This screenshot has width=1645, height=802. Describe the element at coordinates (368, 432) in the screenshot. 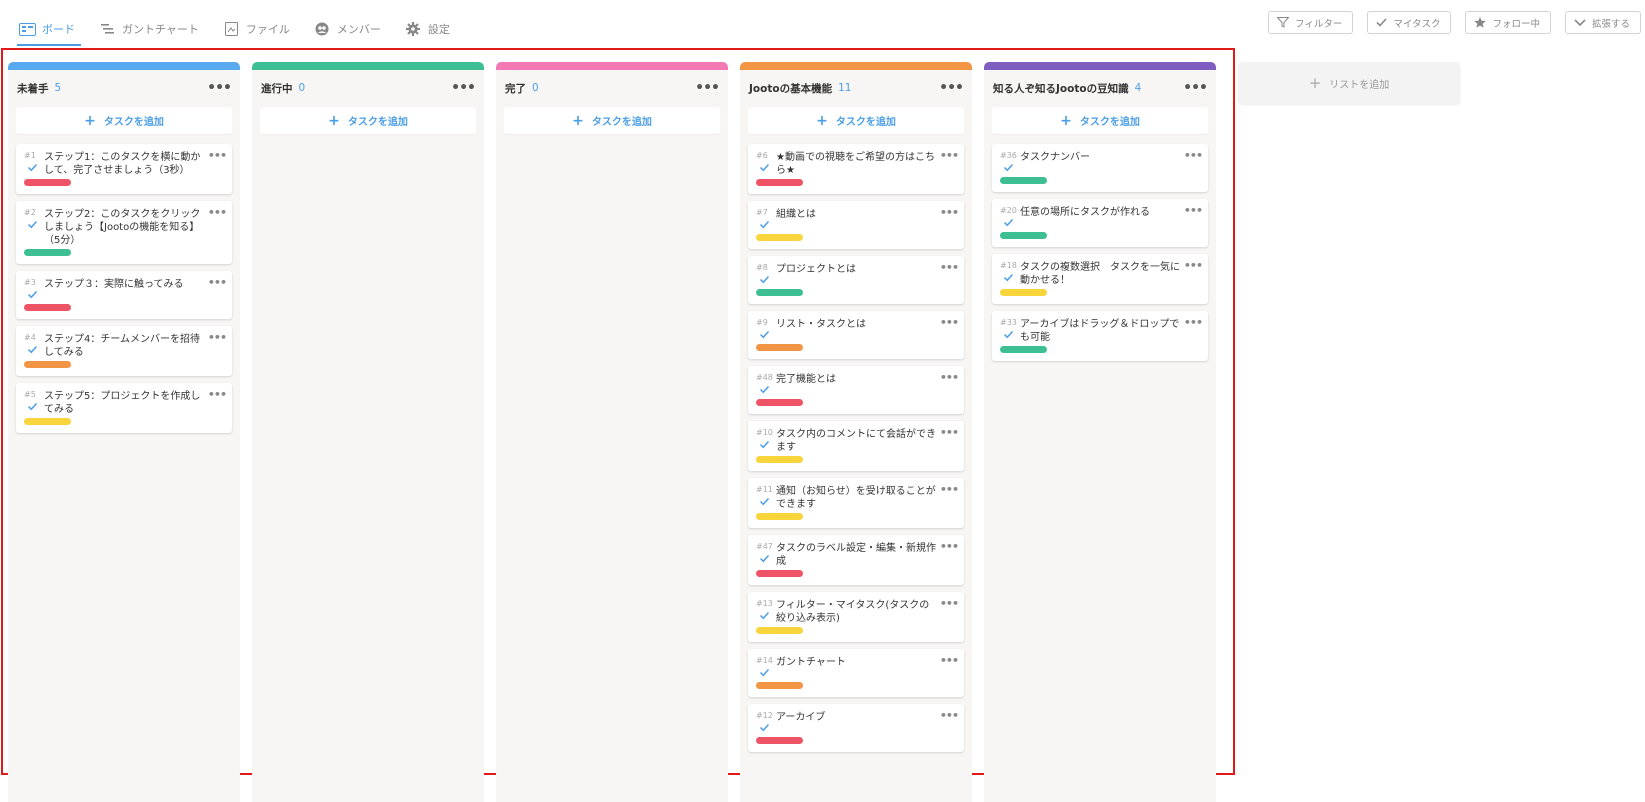

I see `list-column: 進行中 0 ••• + タスクを追加` at that location.